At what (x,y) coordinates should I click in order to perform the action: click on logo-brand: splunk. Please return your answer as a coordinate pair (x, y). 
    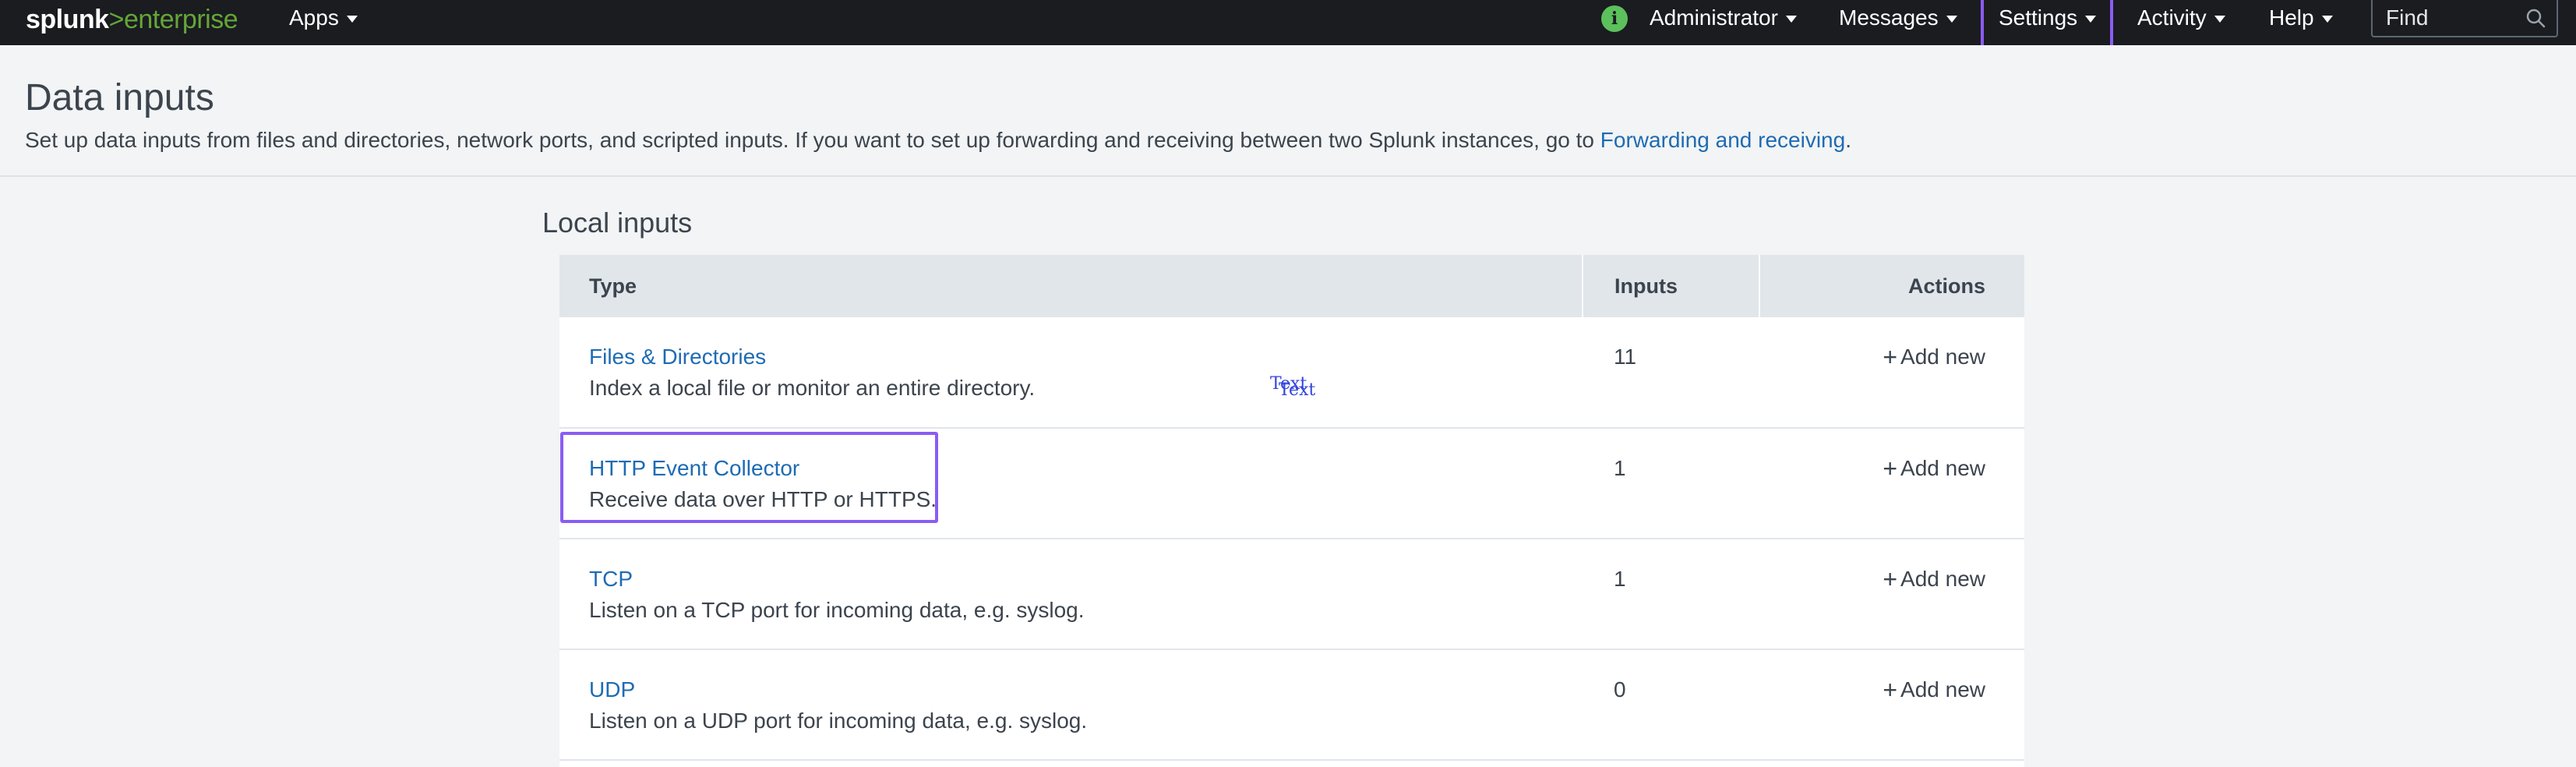
    Looking at the image, I should click on (67, 19).